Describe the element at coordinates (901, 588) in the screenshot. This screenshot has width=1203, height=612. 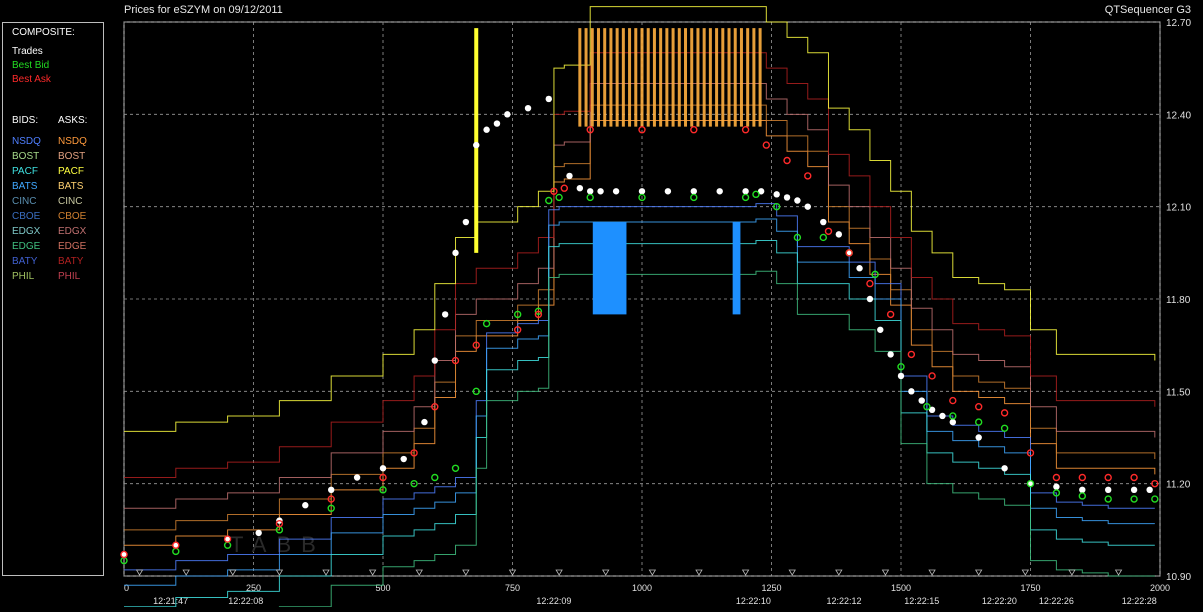
I see `x-tick-label: 1500` at that location.